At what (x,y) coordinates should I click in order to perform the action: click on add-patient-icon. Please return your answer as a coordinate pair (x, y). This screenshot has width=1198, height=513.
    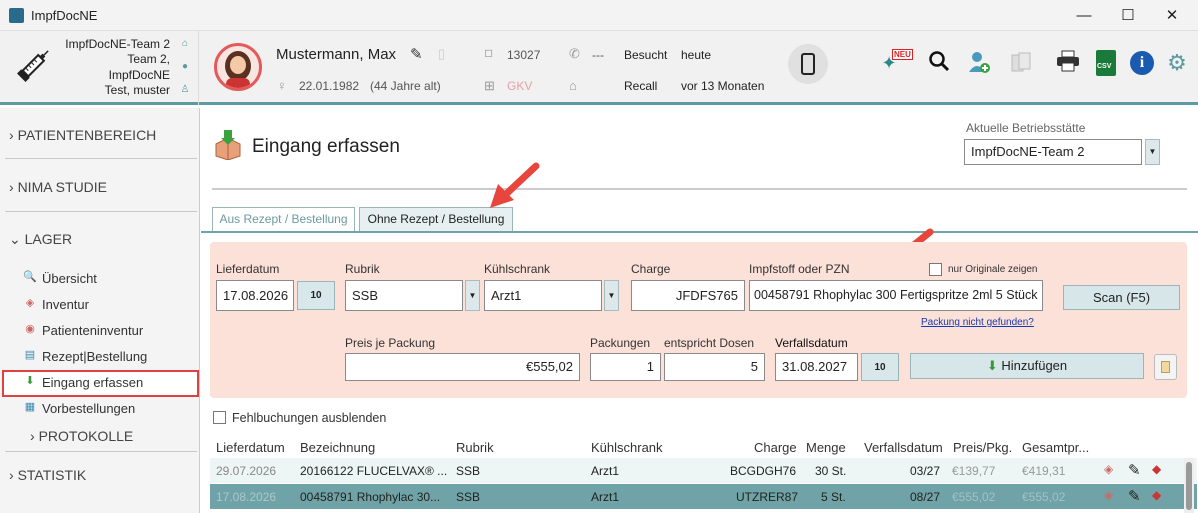
    Looking at the image, I should click on (979, 63).